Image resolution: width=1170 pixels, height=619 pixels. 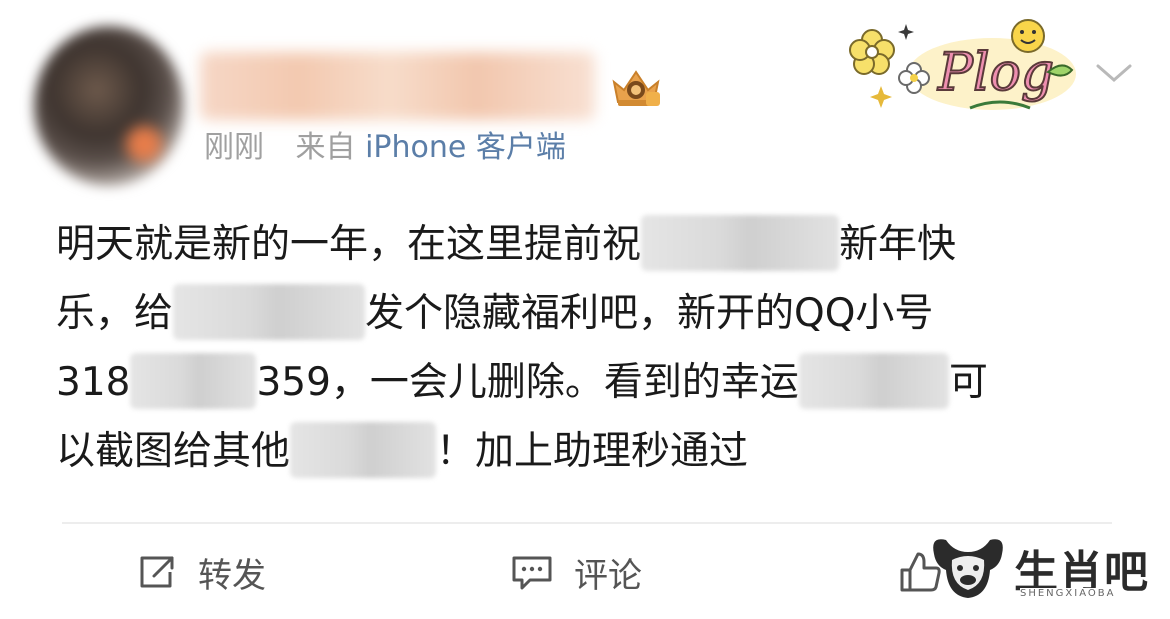 What do you see at coordinates (587, 523) in the screenshot?
I see `divider` at bounding box center [587, 523].